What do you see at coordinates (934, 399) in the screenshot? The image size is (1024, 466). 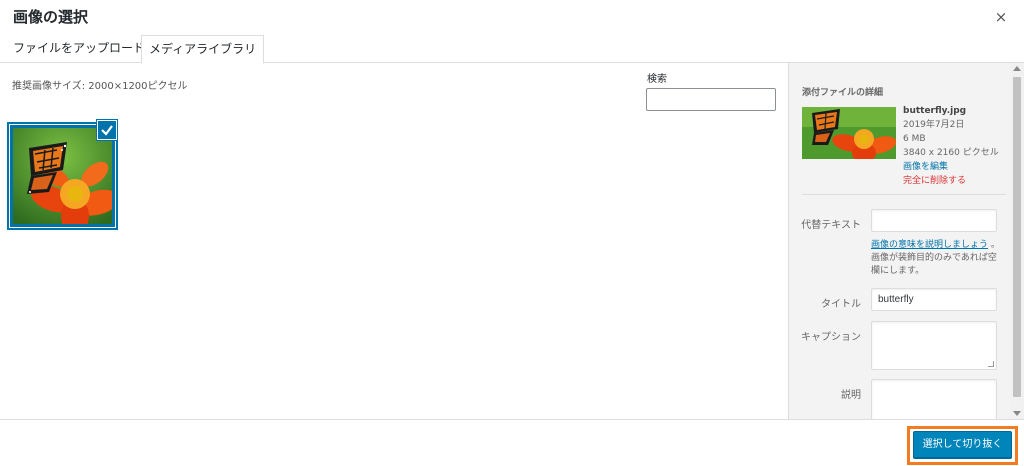 I see `description-textarea` at bounding box center [934, 399].